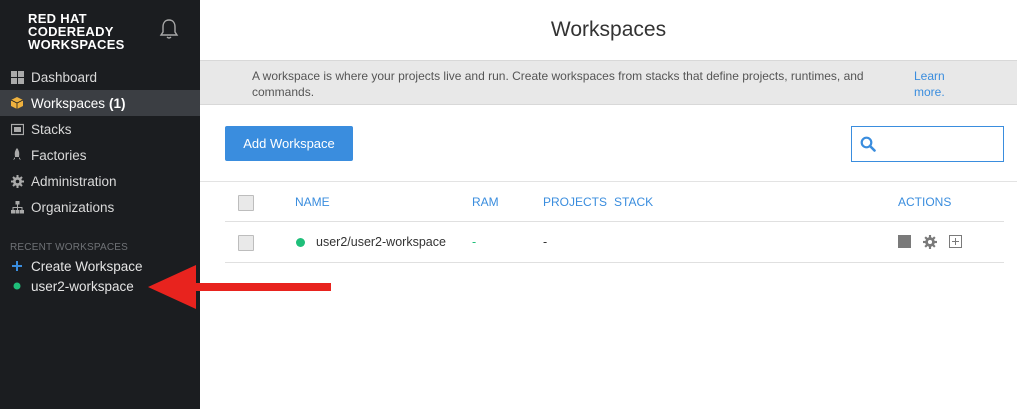  Describe the element at coordinates (17, 207) in the screenshot. I see `sitemap-icon` at that location.